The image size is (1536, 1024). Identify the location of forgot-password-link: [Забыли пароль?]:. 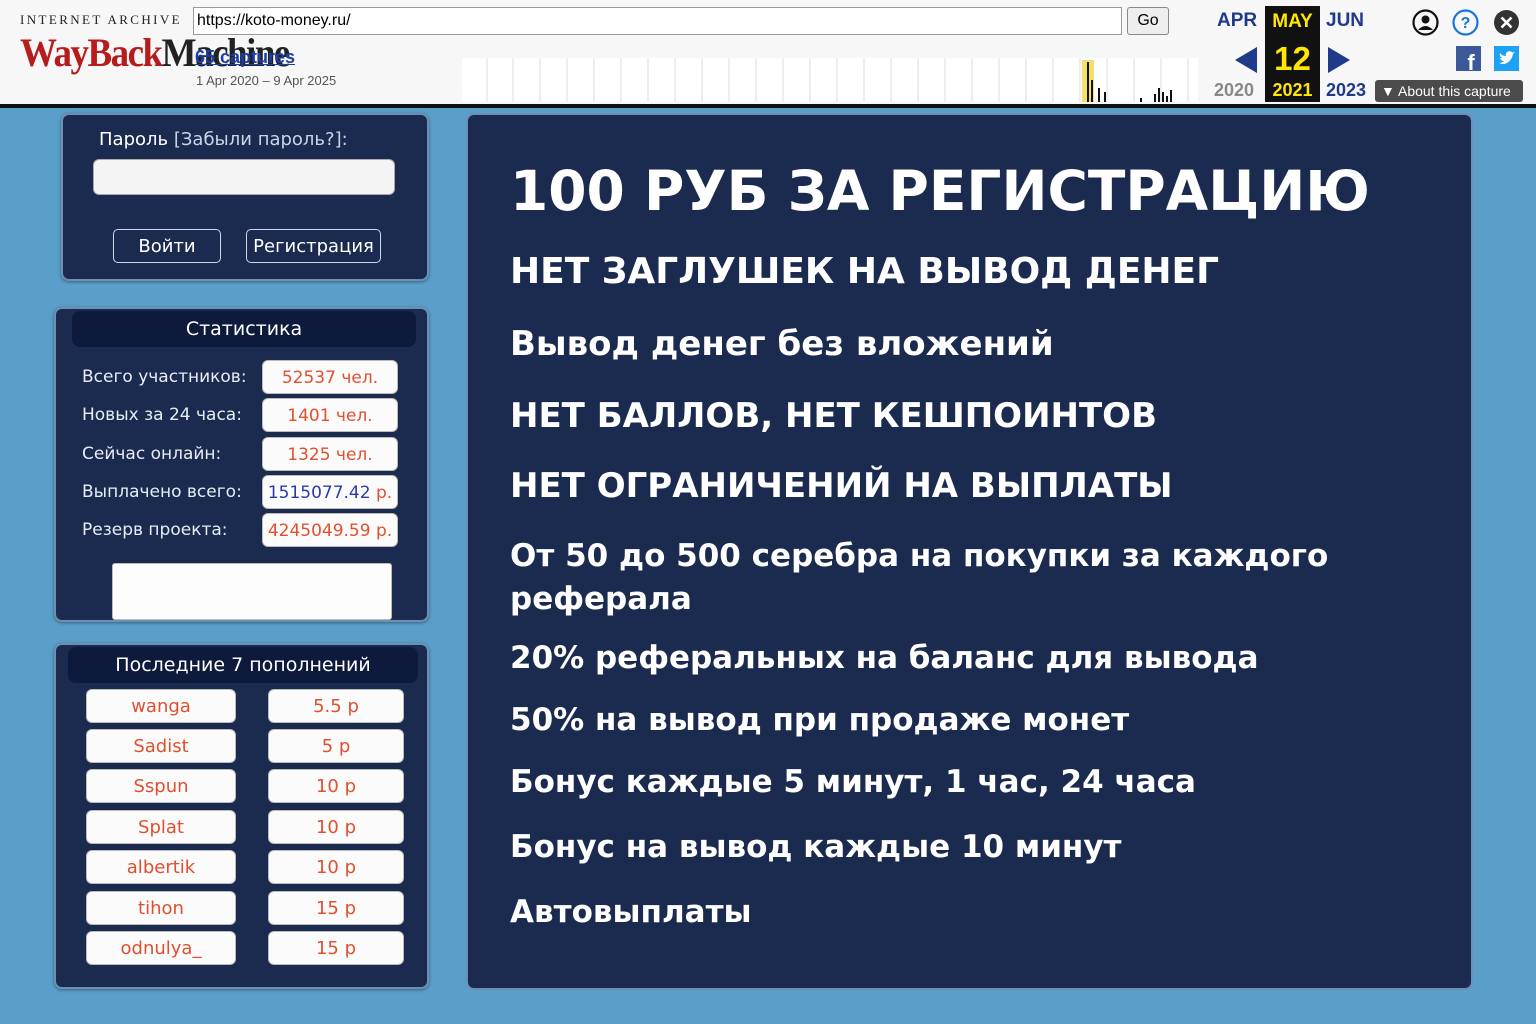
(261, 139).